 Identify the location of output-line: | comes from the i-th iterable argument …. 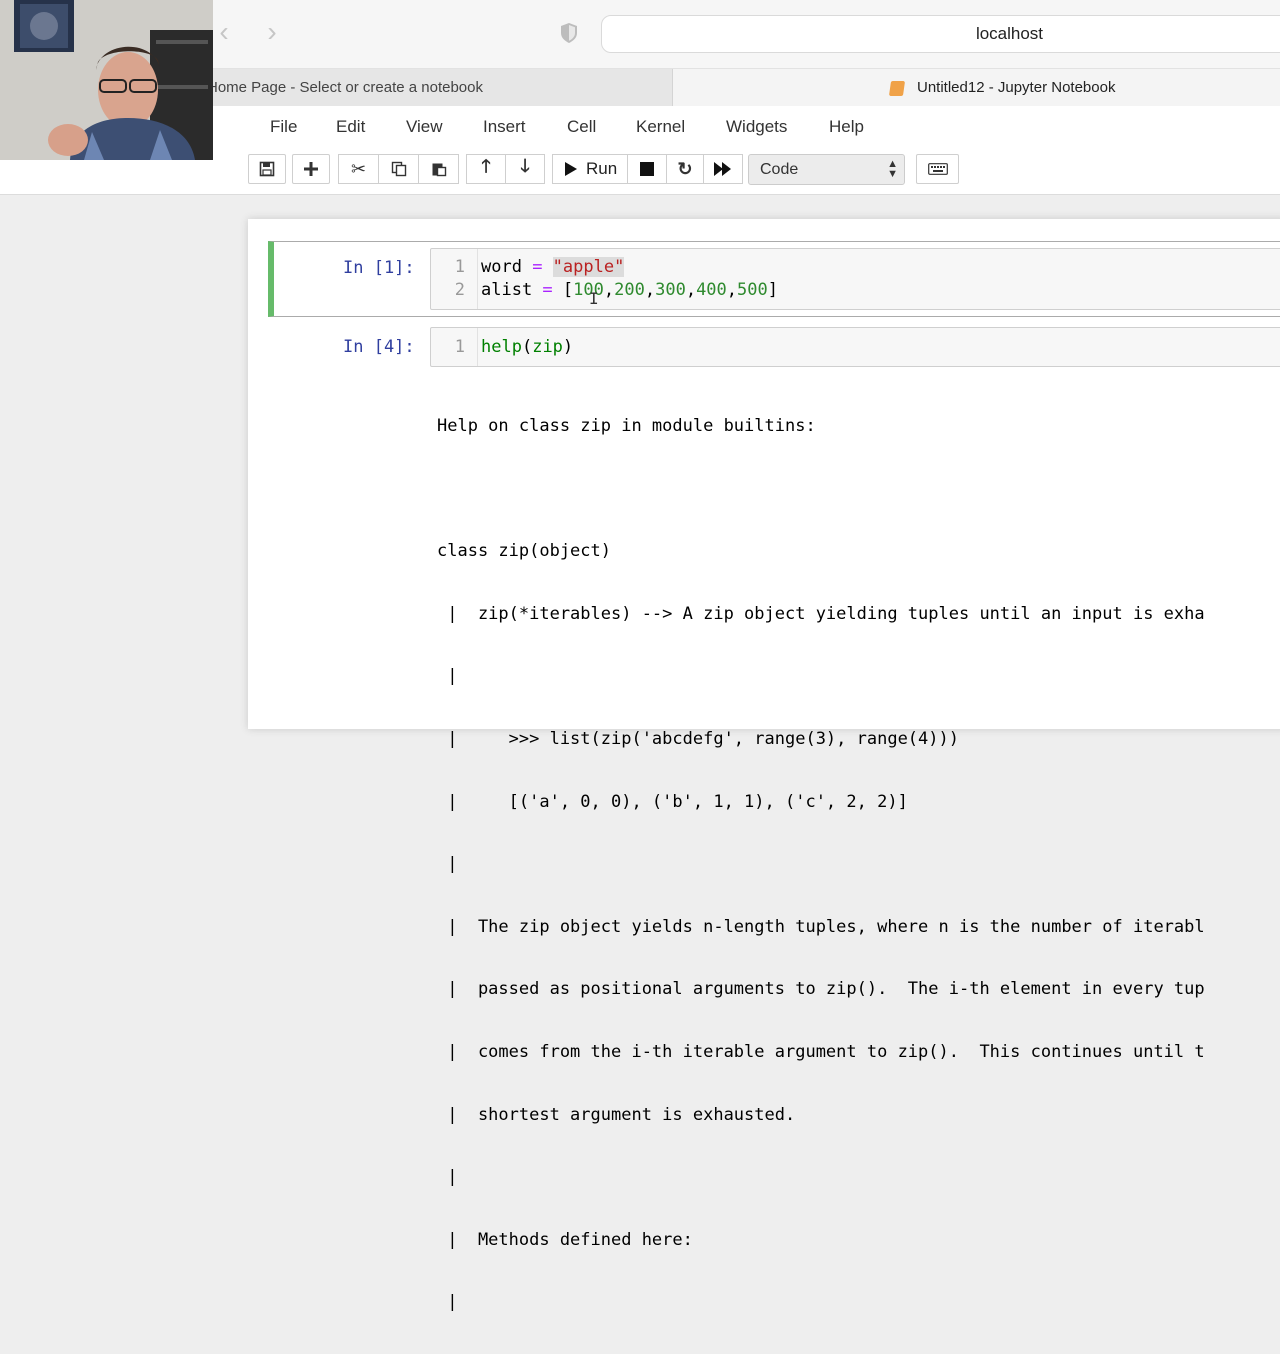
(821, 1051).